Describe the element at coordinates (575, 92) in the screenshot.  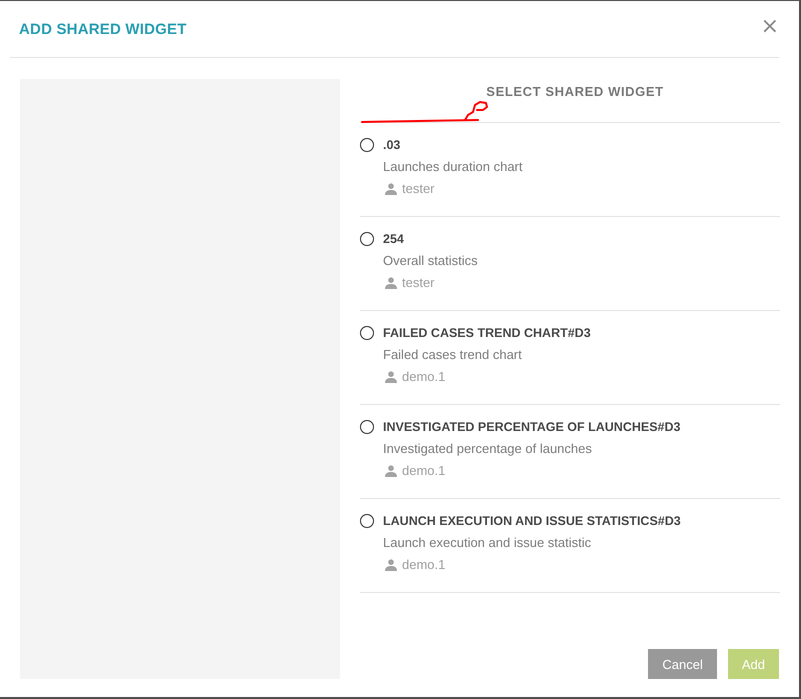
I see `list-heading: SELECT SHARED WIDGET` at that location.